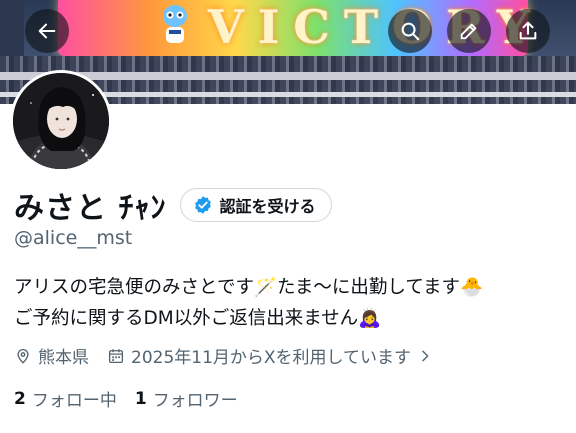 The height and width of the screenshot is (433, 576). What do you see at coordinates (20, 398) in the screenshot?
I see `following-count: 2` at bounding box center [20, 398].